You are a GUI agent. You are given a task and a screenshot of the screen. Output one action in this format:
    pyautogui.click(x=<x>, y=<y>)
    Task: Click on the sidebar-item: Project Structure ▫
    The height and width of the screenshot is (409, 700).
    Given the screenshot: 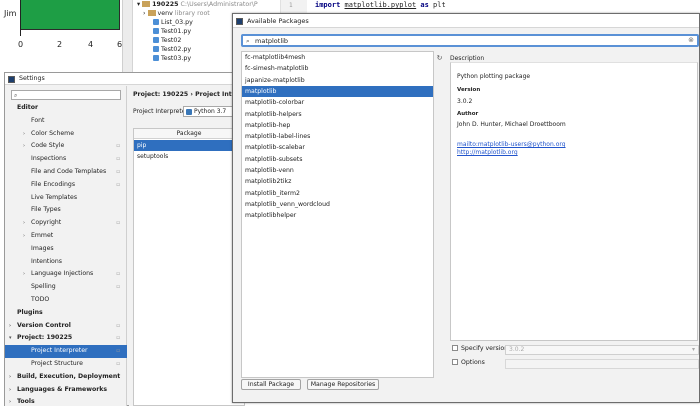 What is the action you would take?
    pyautogui.click(x=66, y=364)
    